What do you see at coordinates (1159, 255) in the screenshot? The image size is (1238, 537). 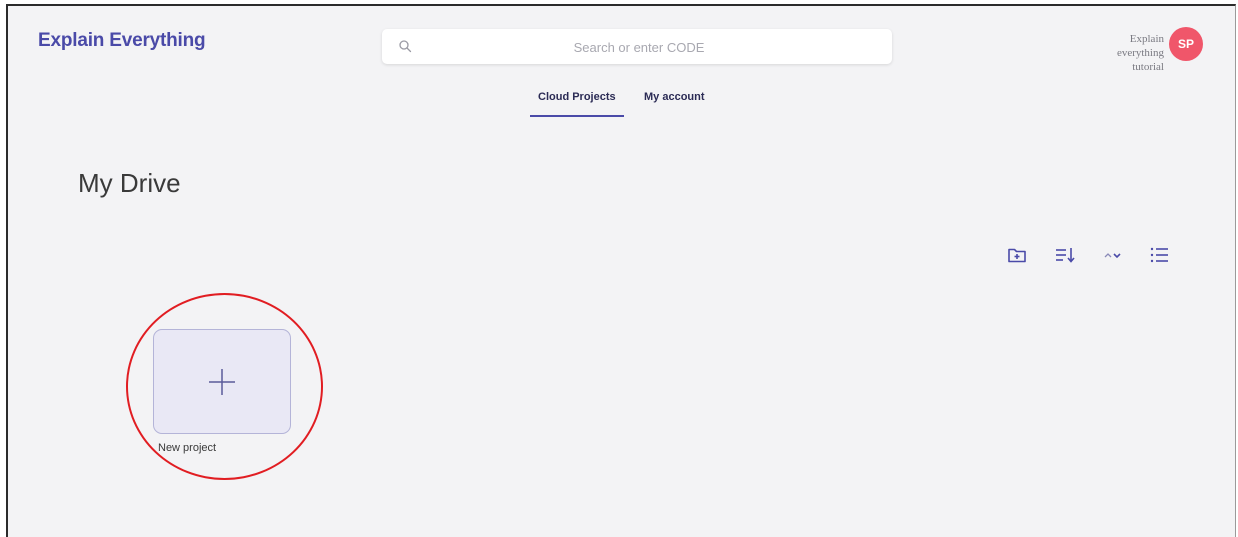 I see `list-view-icon` at bounding box center [1159, 255].